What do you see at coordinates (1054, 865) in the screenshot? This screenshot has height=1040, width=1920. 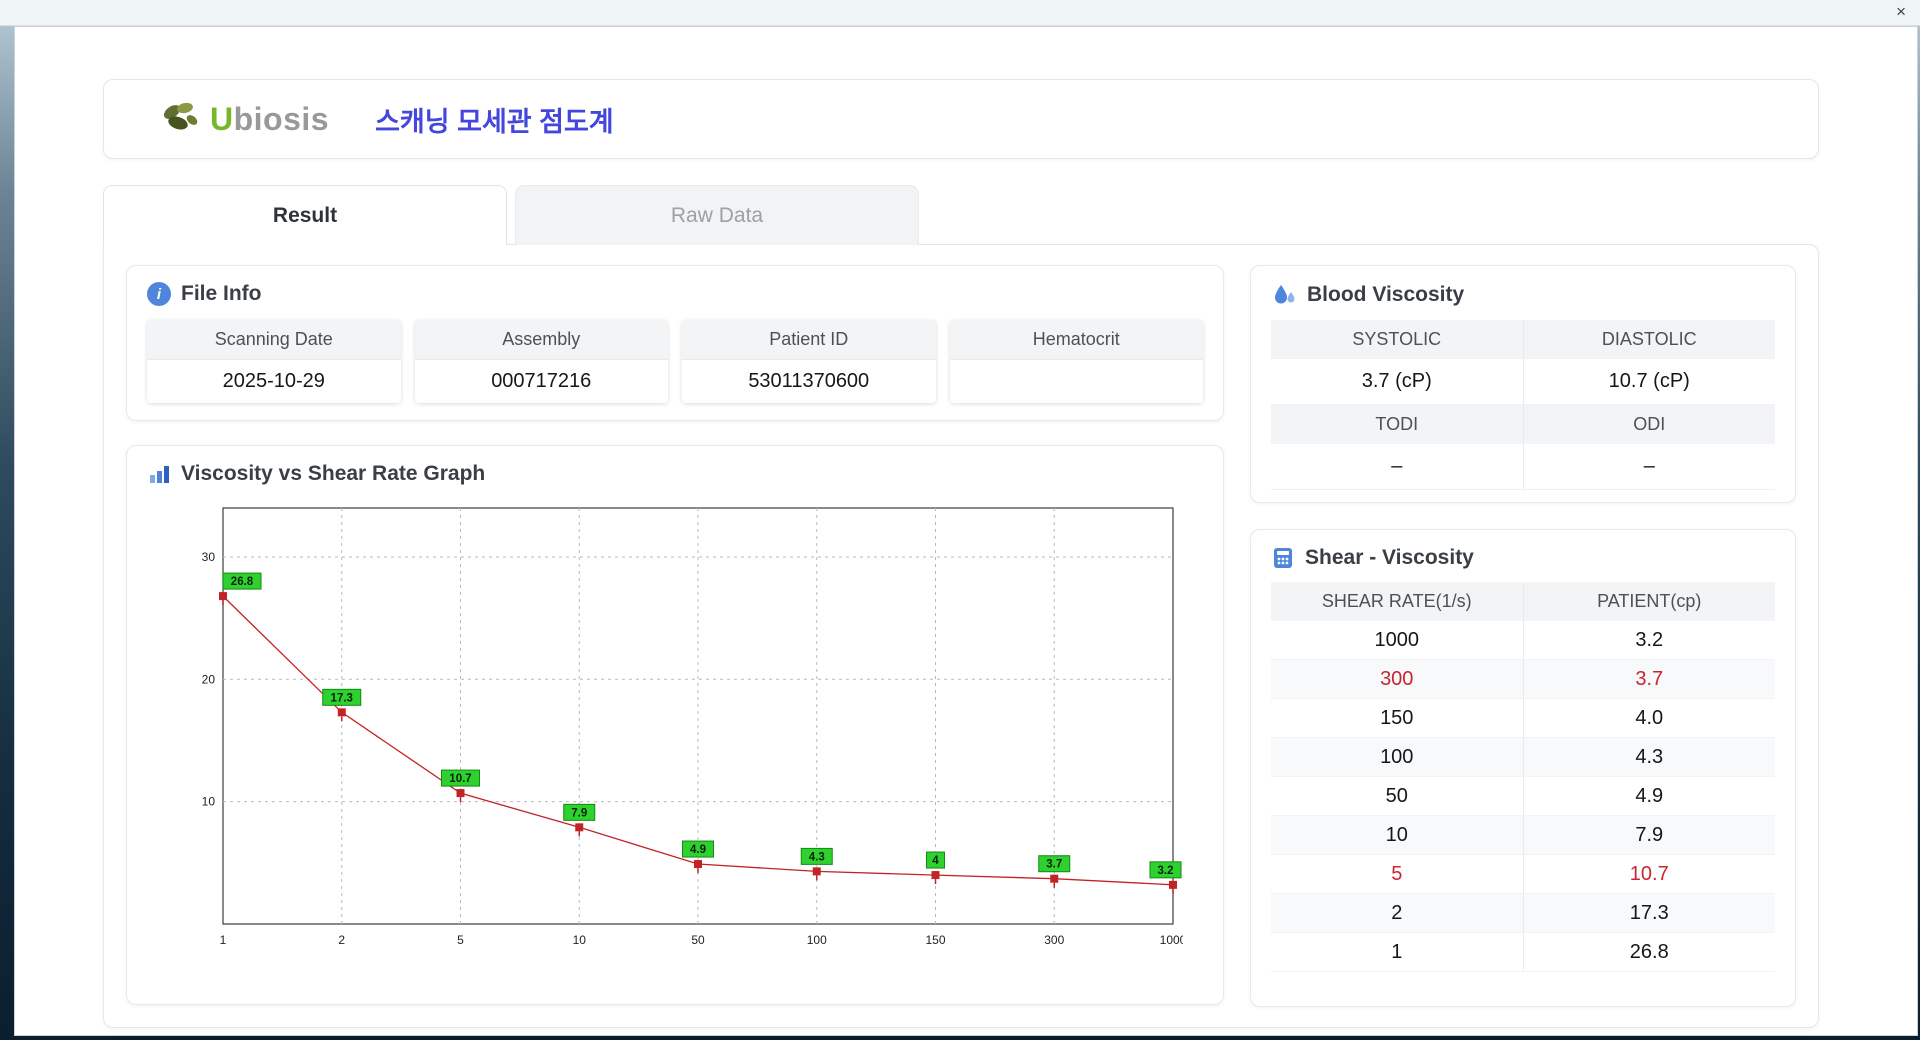 I see `svg-text: 3.7` at bounding box center [1054, 865].